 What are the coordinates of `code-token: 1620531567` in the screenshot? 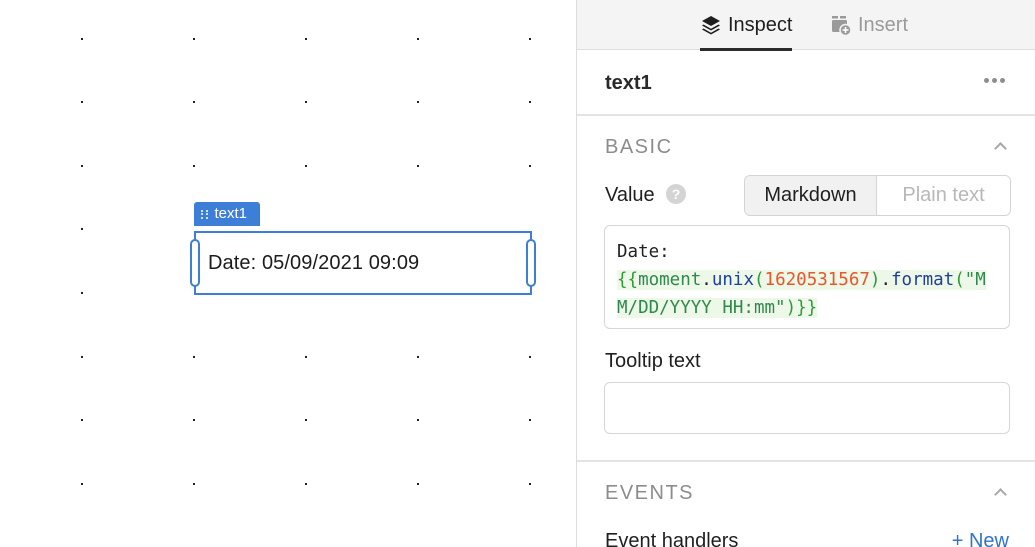 It's located at (817, 280).